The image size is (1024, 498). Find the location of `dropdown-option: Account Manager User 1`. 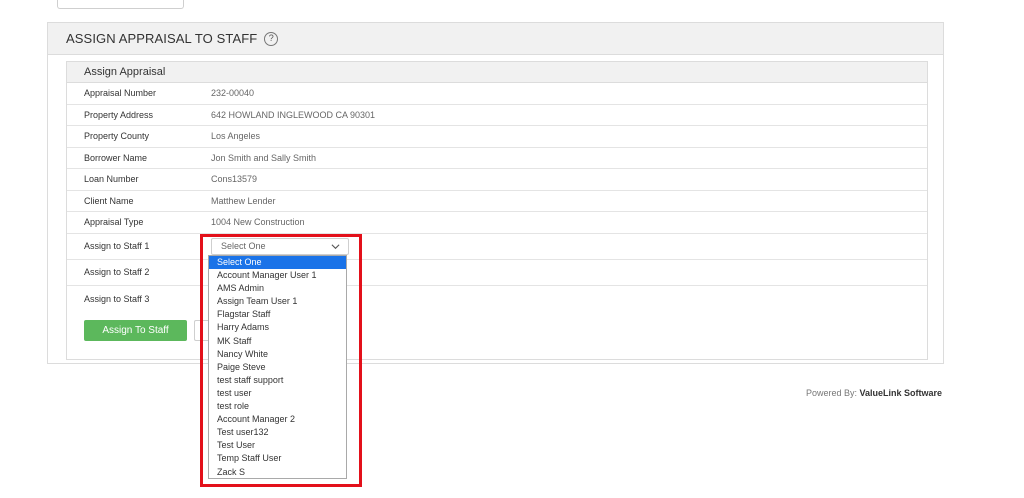

dropdown-option: Account Manager User 1 is located at coordinates (277, 275).